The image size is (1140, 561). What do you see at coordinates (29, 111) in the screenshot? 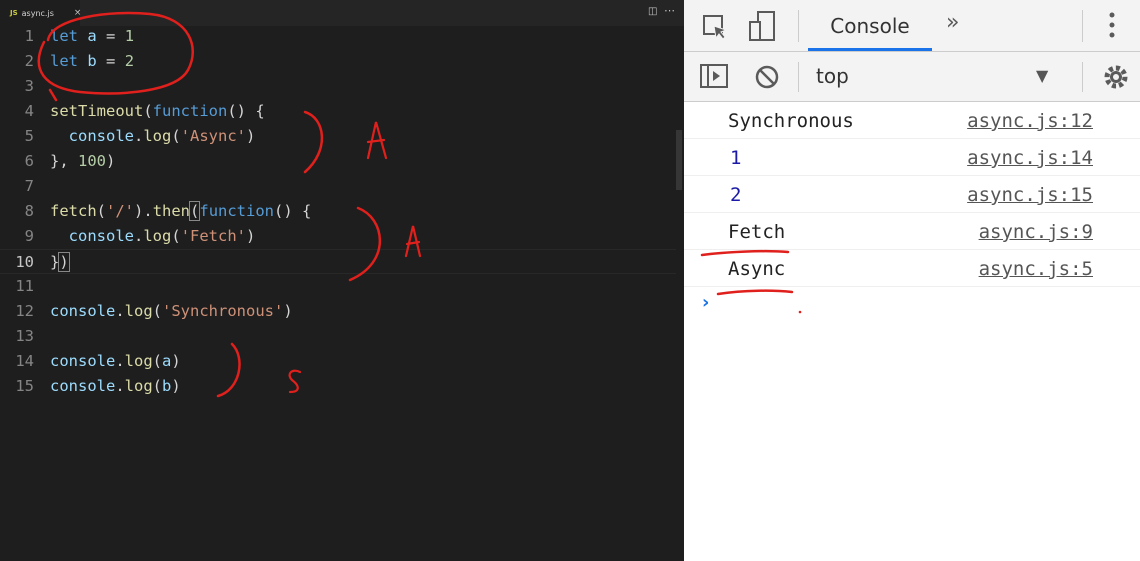
I see `line-number: 4` at bounding box center [29, 111].